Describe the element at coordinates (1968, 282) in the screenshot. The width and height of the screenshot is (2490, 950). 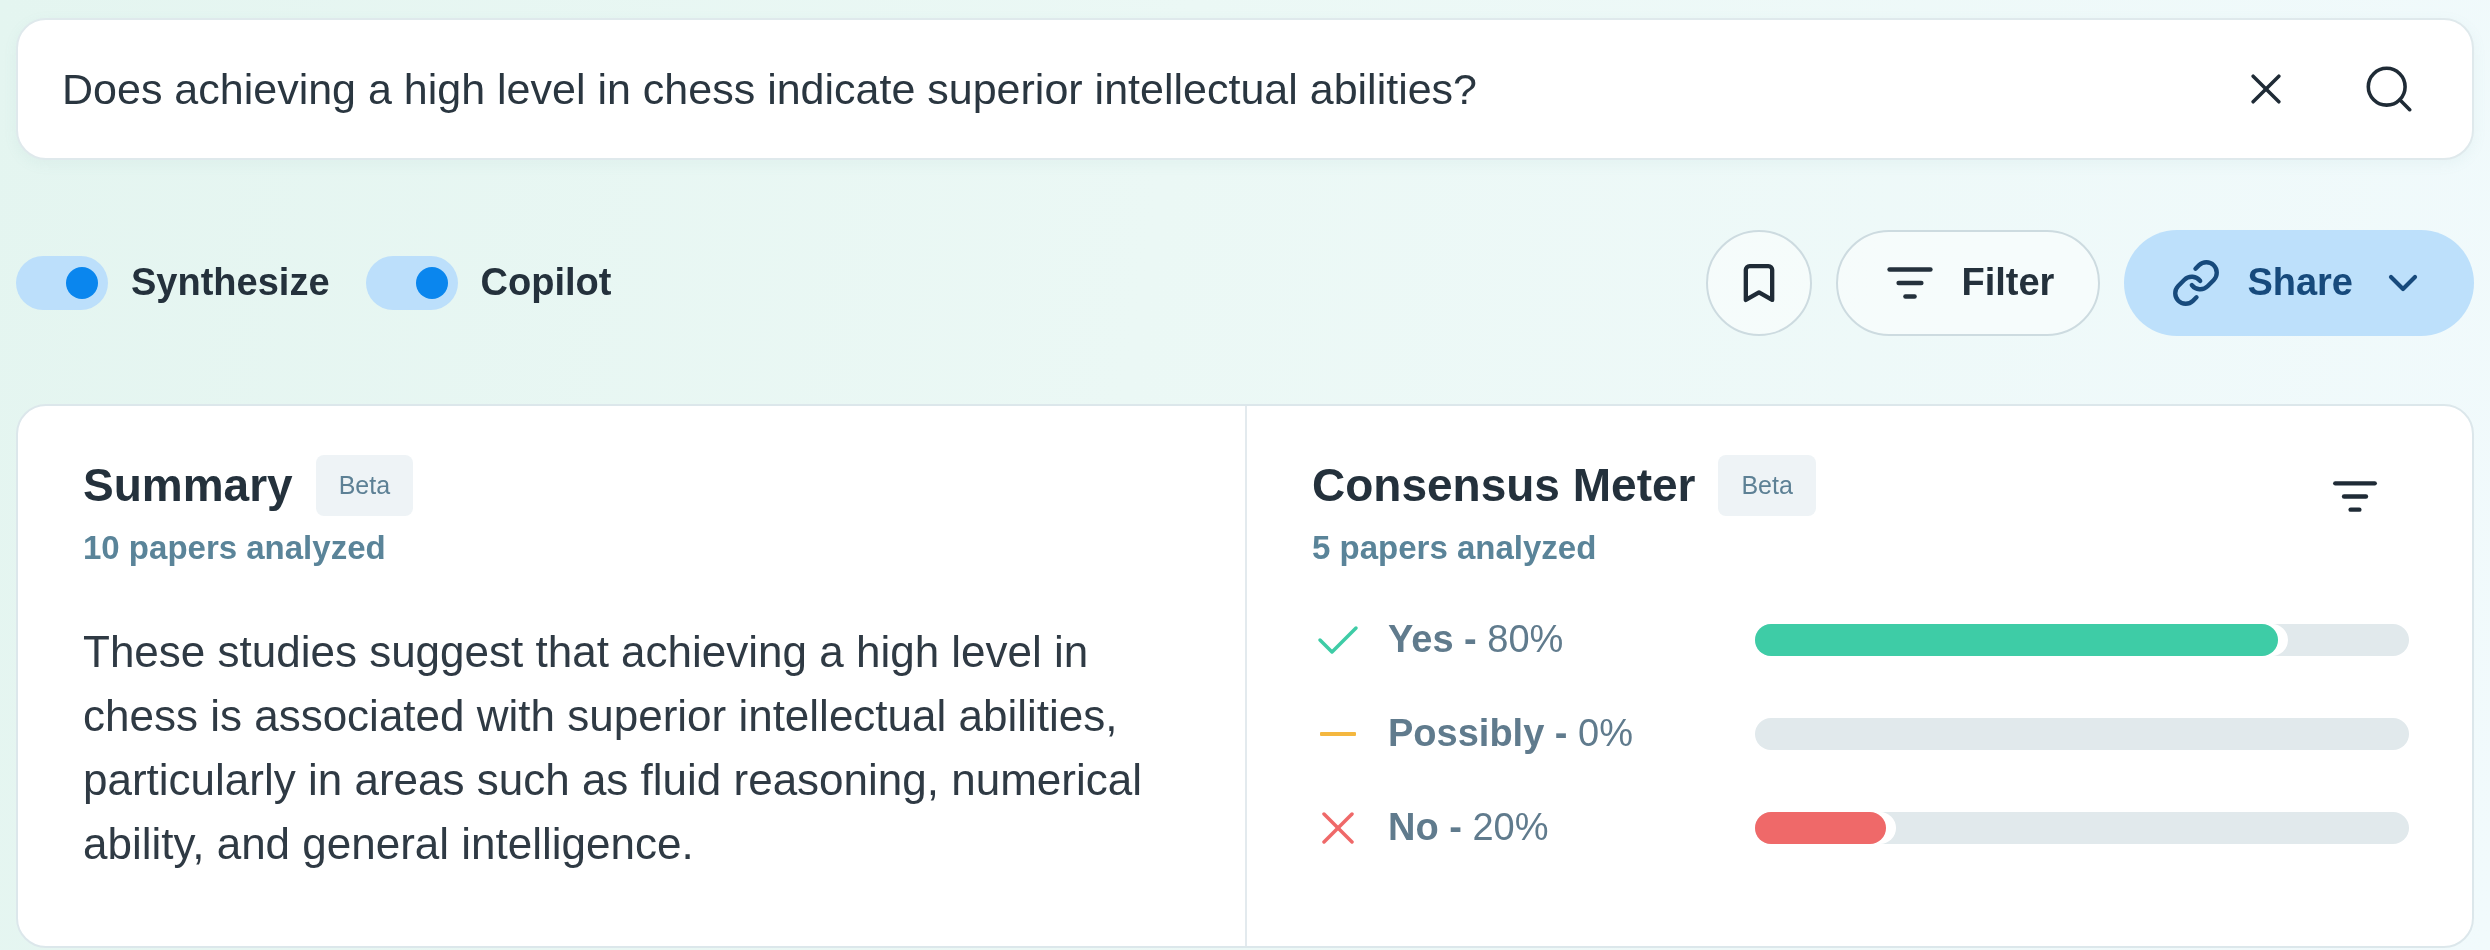
I see `filter-button: Filter` at that location.